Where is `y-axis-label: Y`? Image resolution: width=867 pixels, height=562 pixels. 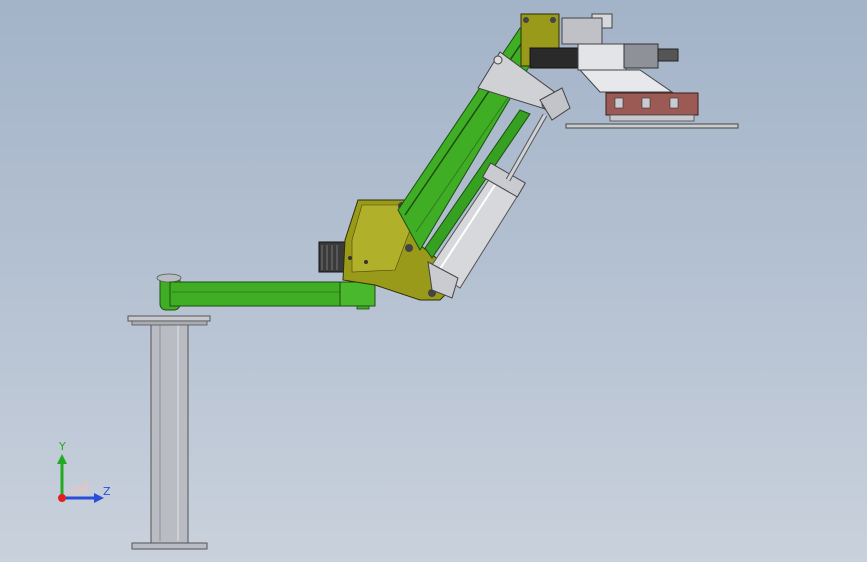
y-axis-label: Y is located at coordinates (62, 446).